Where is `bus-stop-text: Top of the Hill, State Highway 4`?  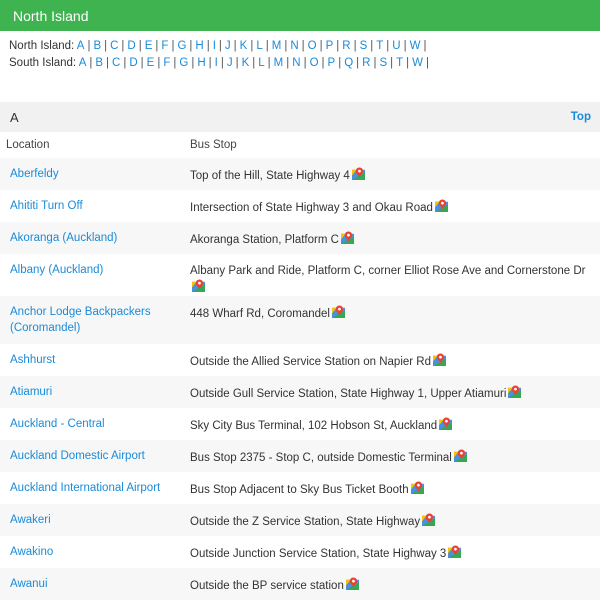
bus-stop-text: Top of the Hill, State Highway 4 is located at coordinates (270, 176).